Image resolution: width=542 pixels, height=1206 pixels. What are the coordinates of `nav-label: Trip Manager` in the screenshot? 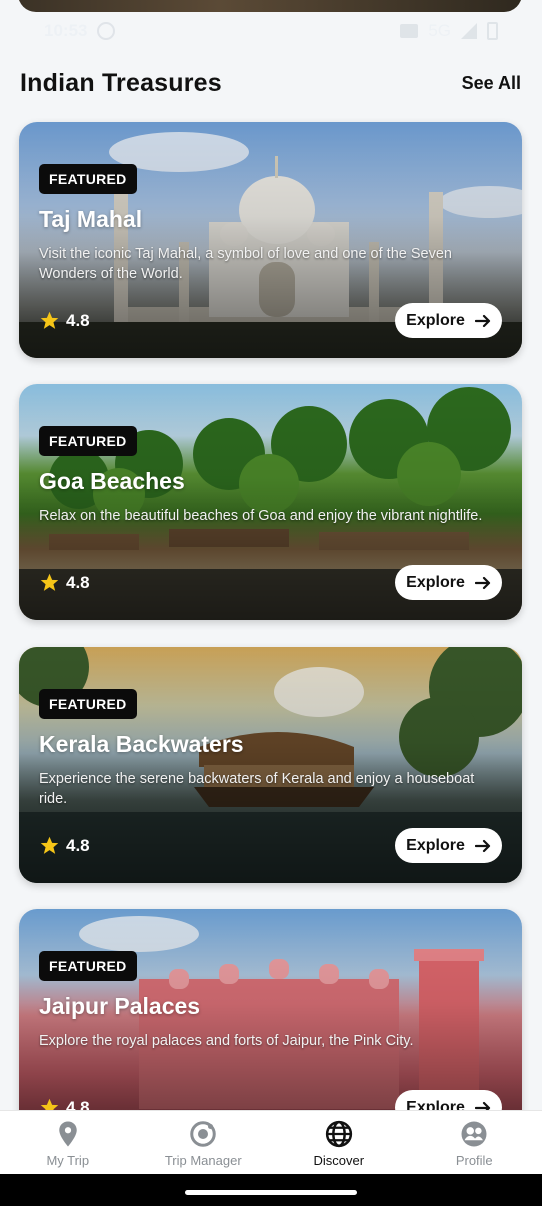 It's located at (203, 1160).